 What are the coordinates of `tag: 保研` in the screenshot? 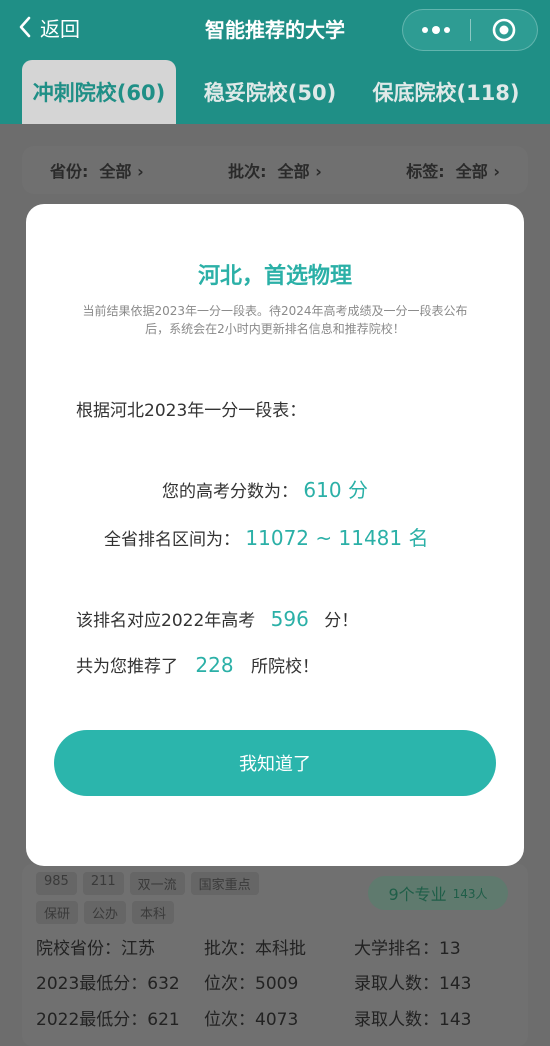 It's located at (57, 912).